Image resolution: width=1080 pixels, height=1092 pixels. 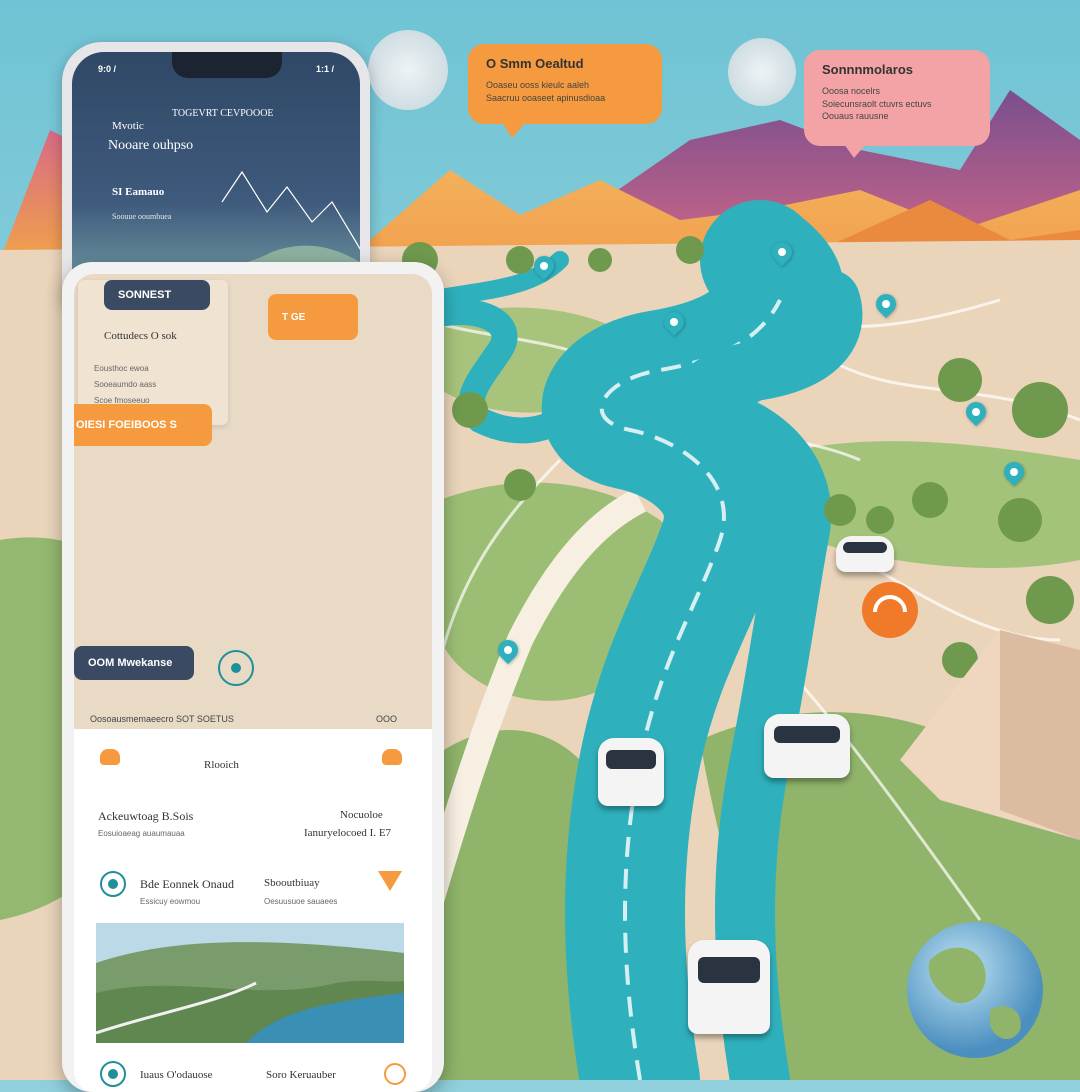 I want to click on row-title: Soro Keruauber, so click(x=301, y=1075).